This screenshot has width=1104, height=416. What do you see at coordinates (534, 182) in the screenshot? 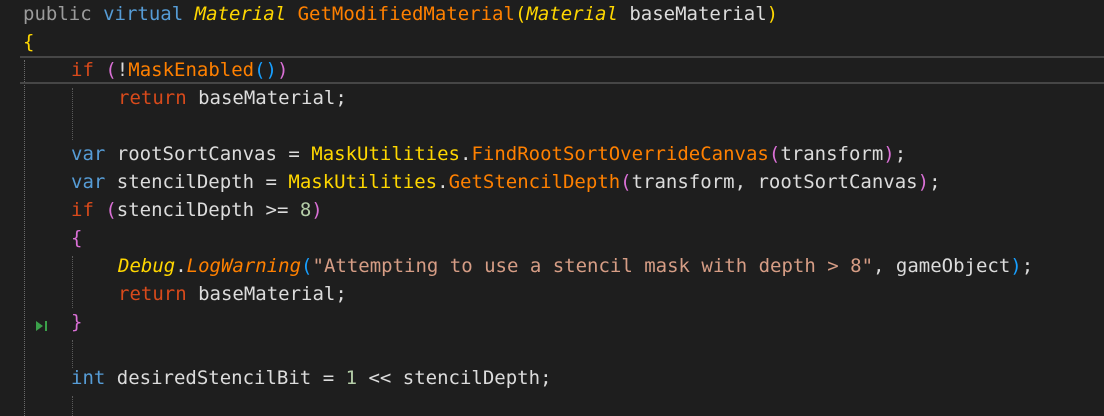
I see `function-call: GetStencilDepth` at bounding box center [534, 182].